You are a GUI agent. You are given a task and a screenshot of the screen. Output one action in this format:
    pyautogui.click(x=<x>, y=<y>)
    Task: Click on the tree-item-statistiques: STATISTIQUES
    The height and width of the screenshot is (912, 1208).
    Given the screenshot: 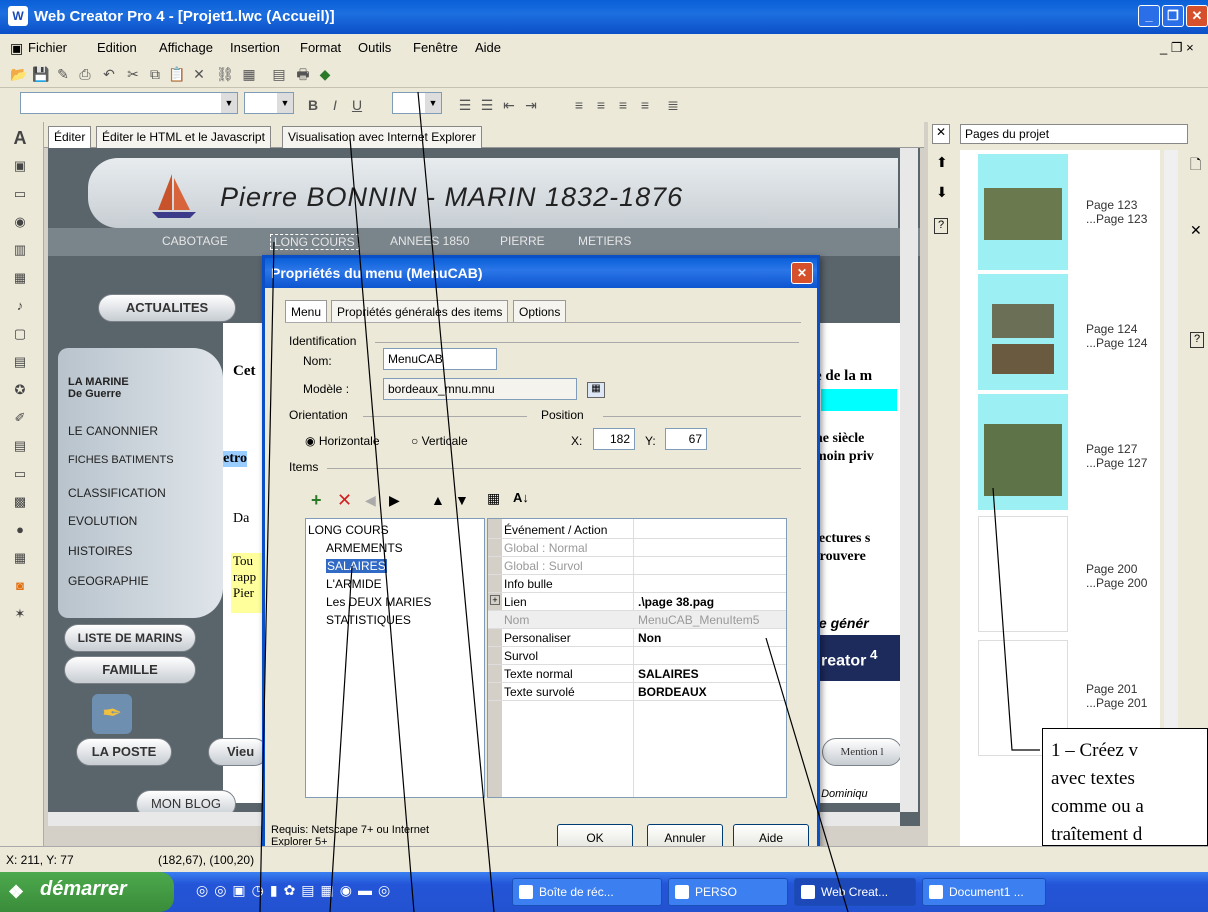 What is the action you would take?
    pyautogui.click(x=368, y=620)
    